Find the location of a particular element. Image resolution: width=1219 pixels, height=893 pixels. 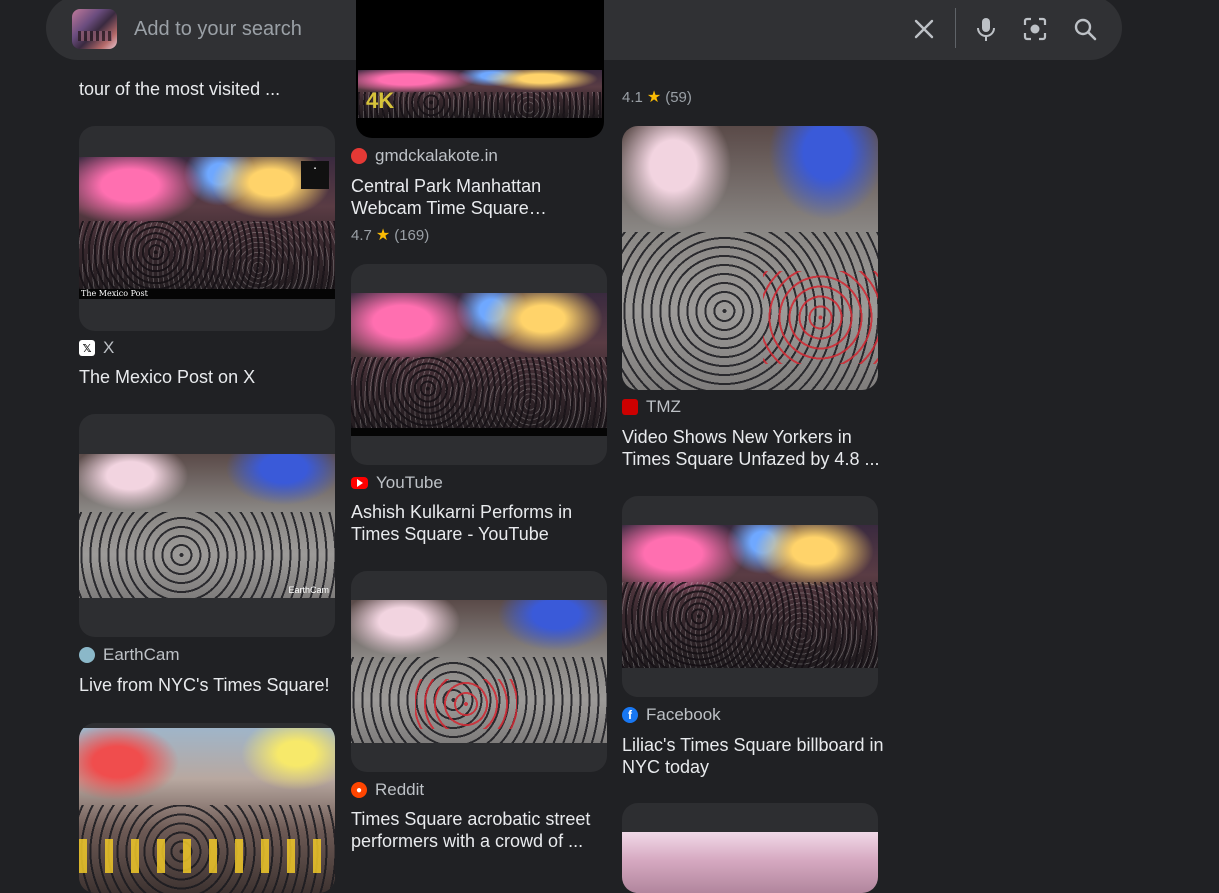

site-icon is located at coordinates (359, 156).